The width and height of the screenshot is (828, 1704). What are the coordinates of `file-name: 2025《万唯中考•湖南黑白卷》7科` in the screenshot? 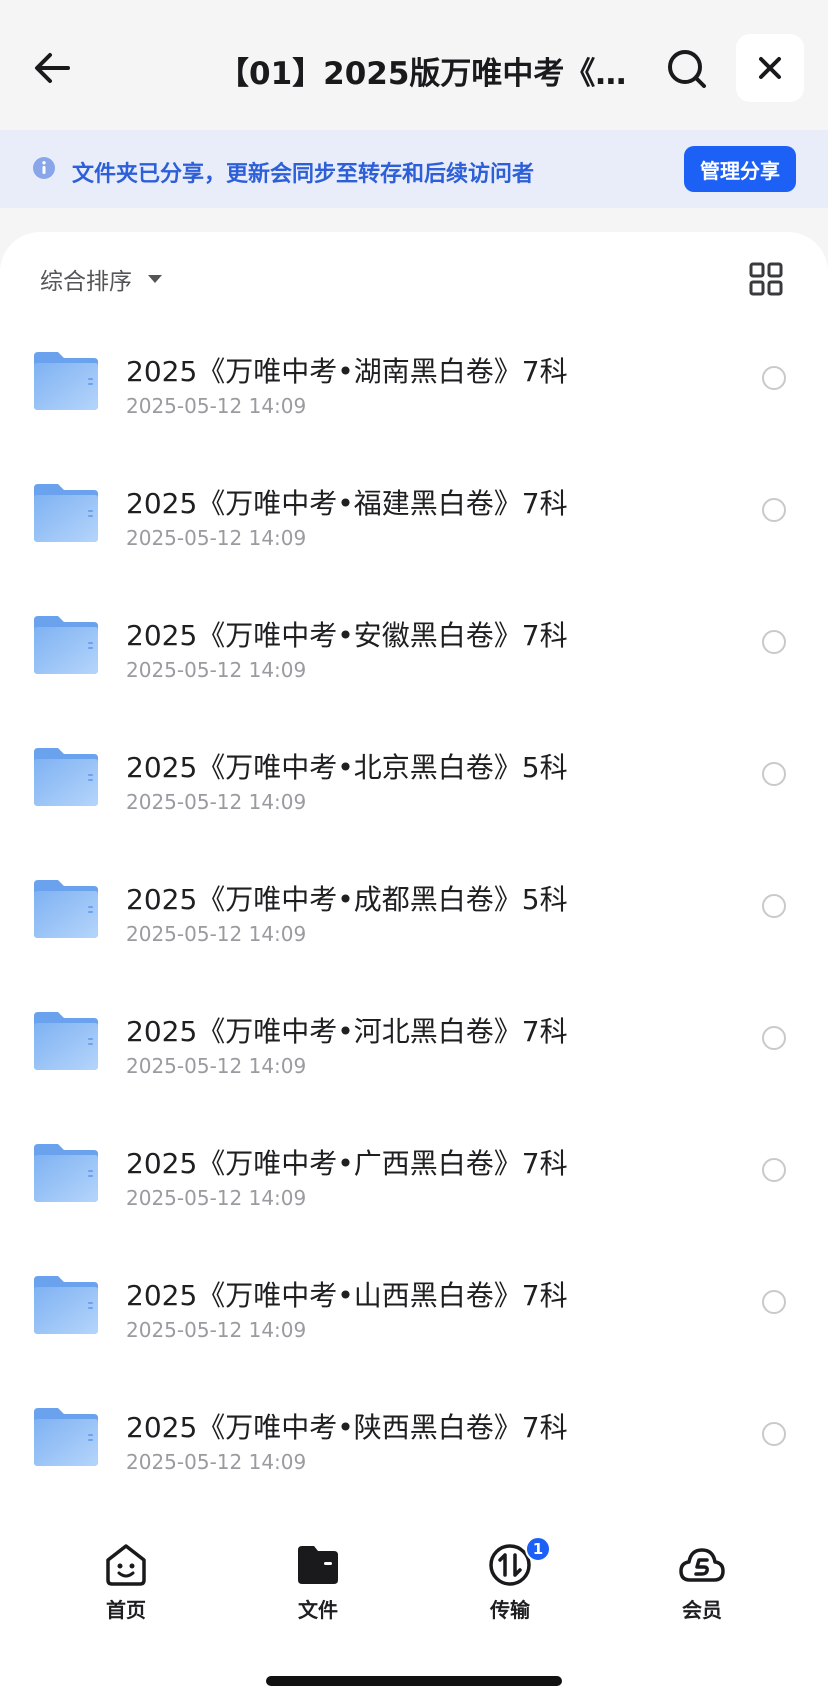 It's located at (347, 371).